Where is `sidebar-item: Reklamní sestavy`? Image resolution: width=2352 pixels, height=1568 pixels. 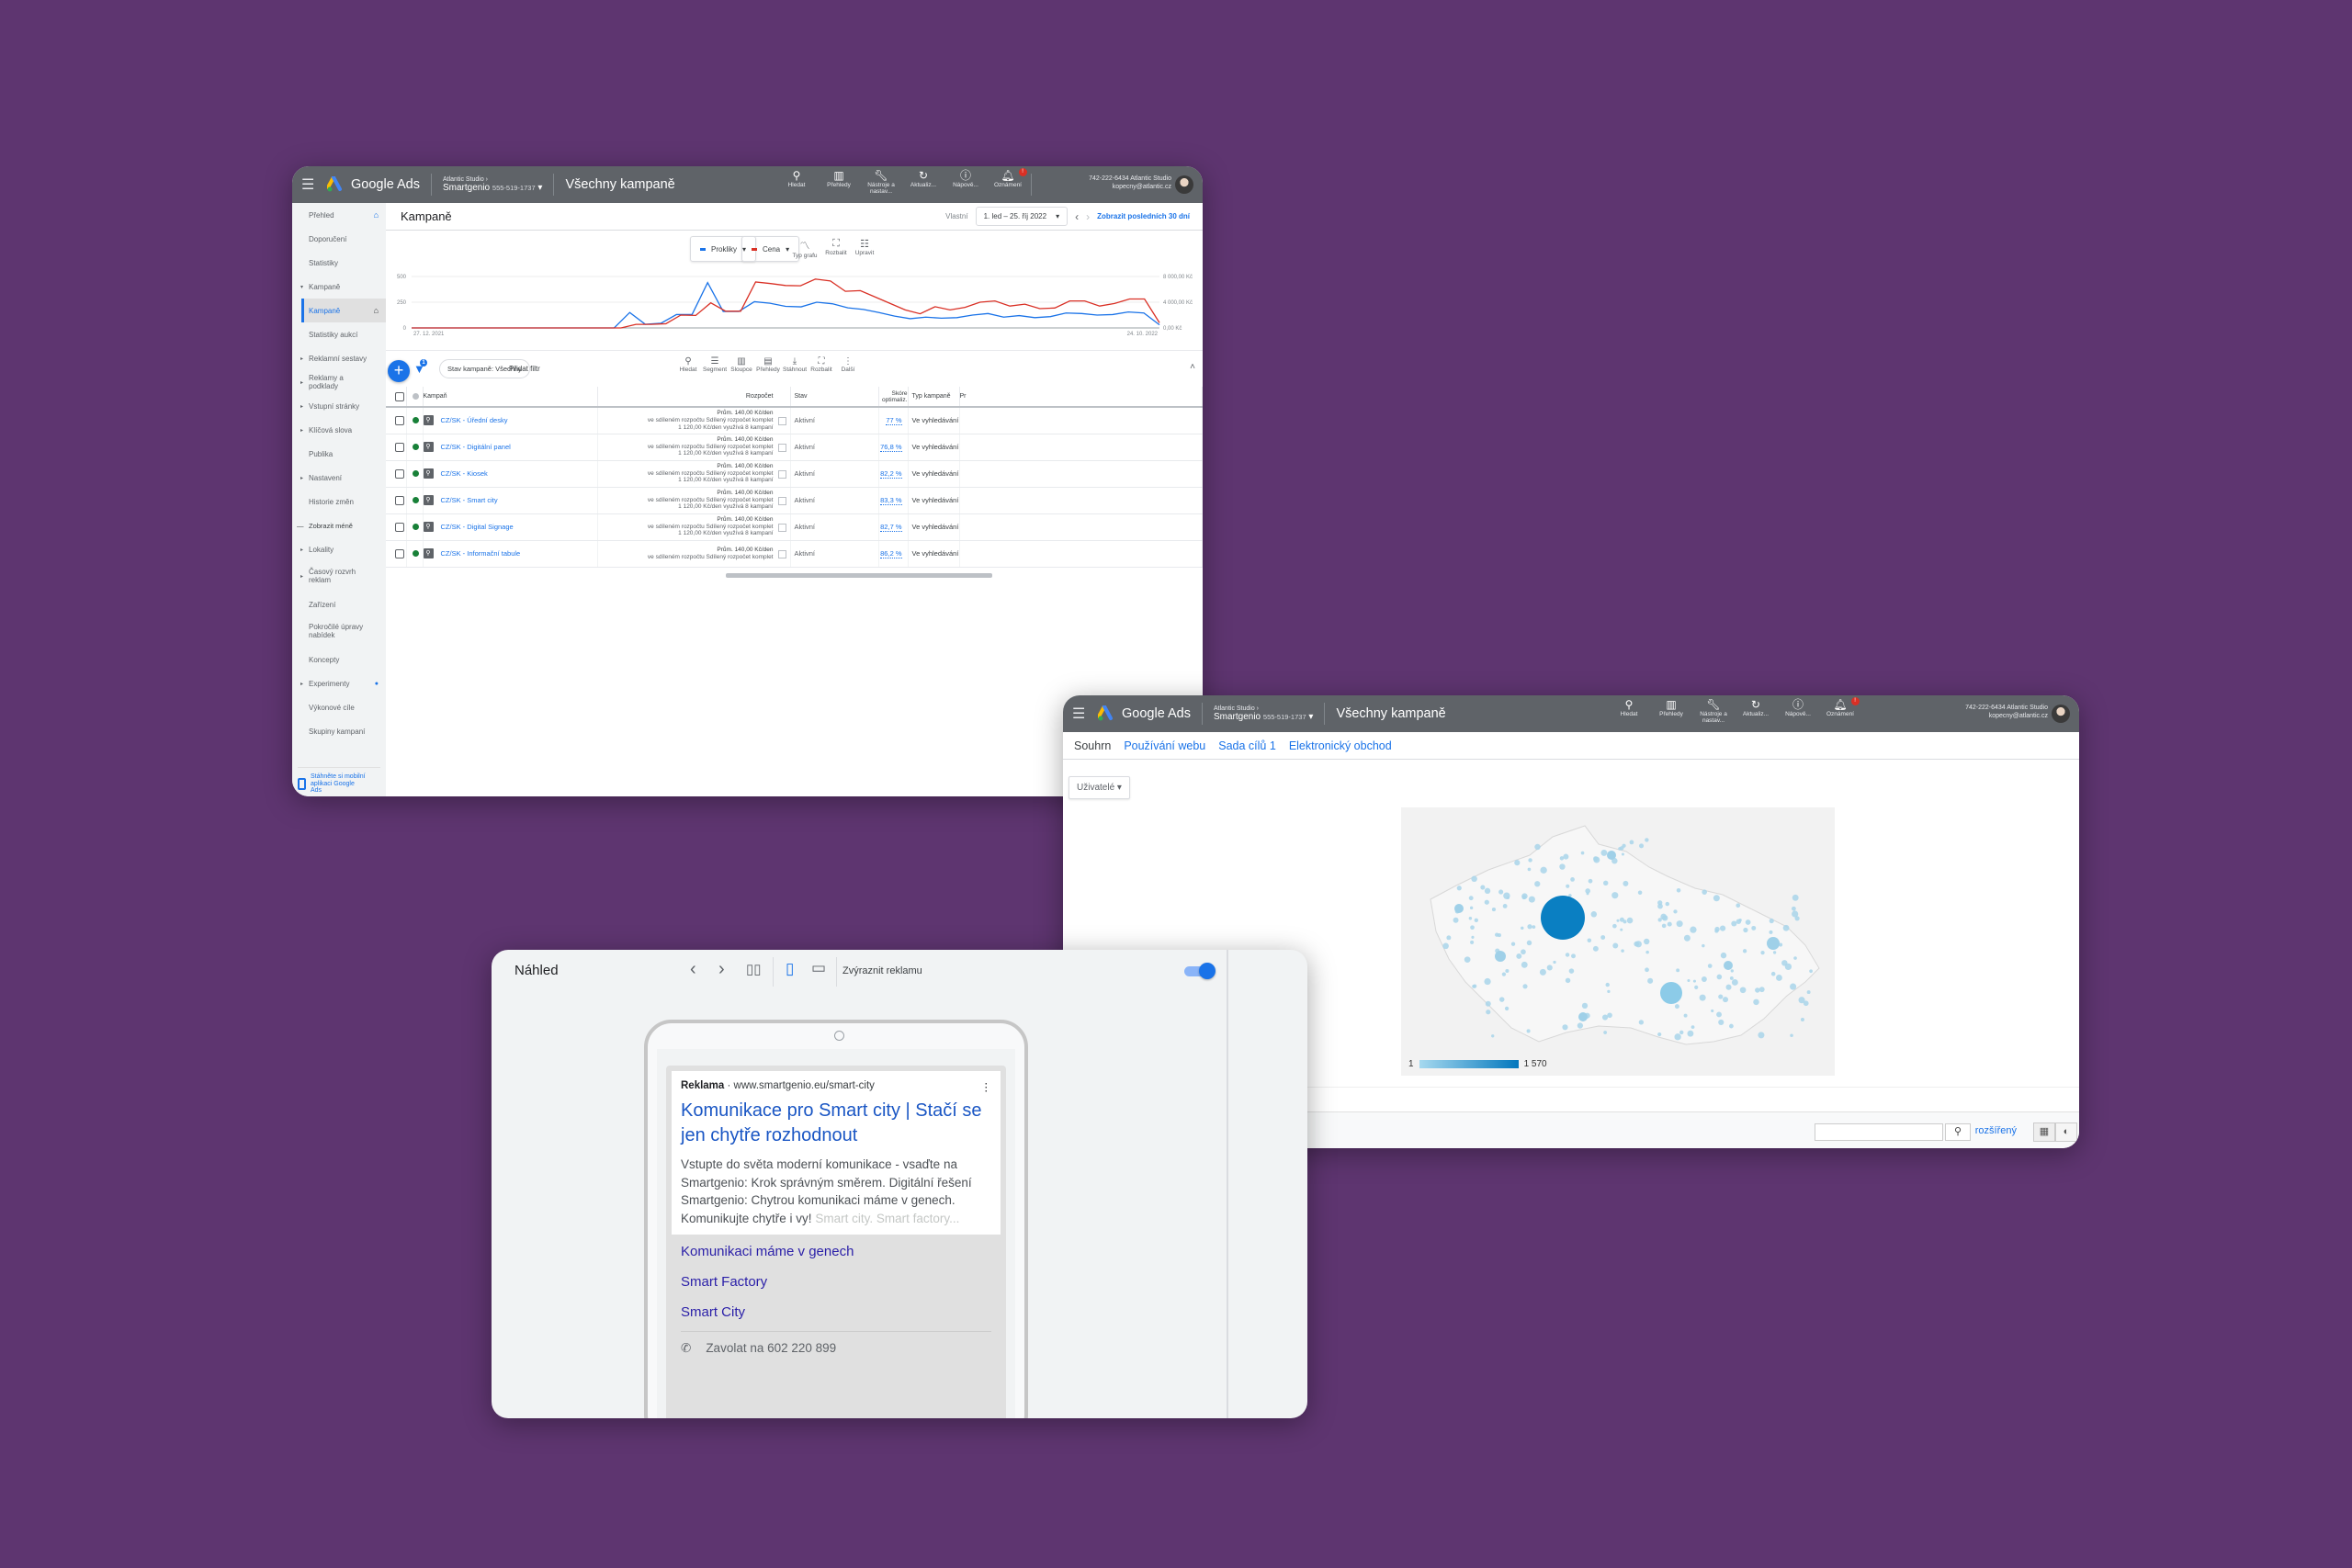 sidebar-item: Reklamní sestavy is located at coordinates (339, 358).